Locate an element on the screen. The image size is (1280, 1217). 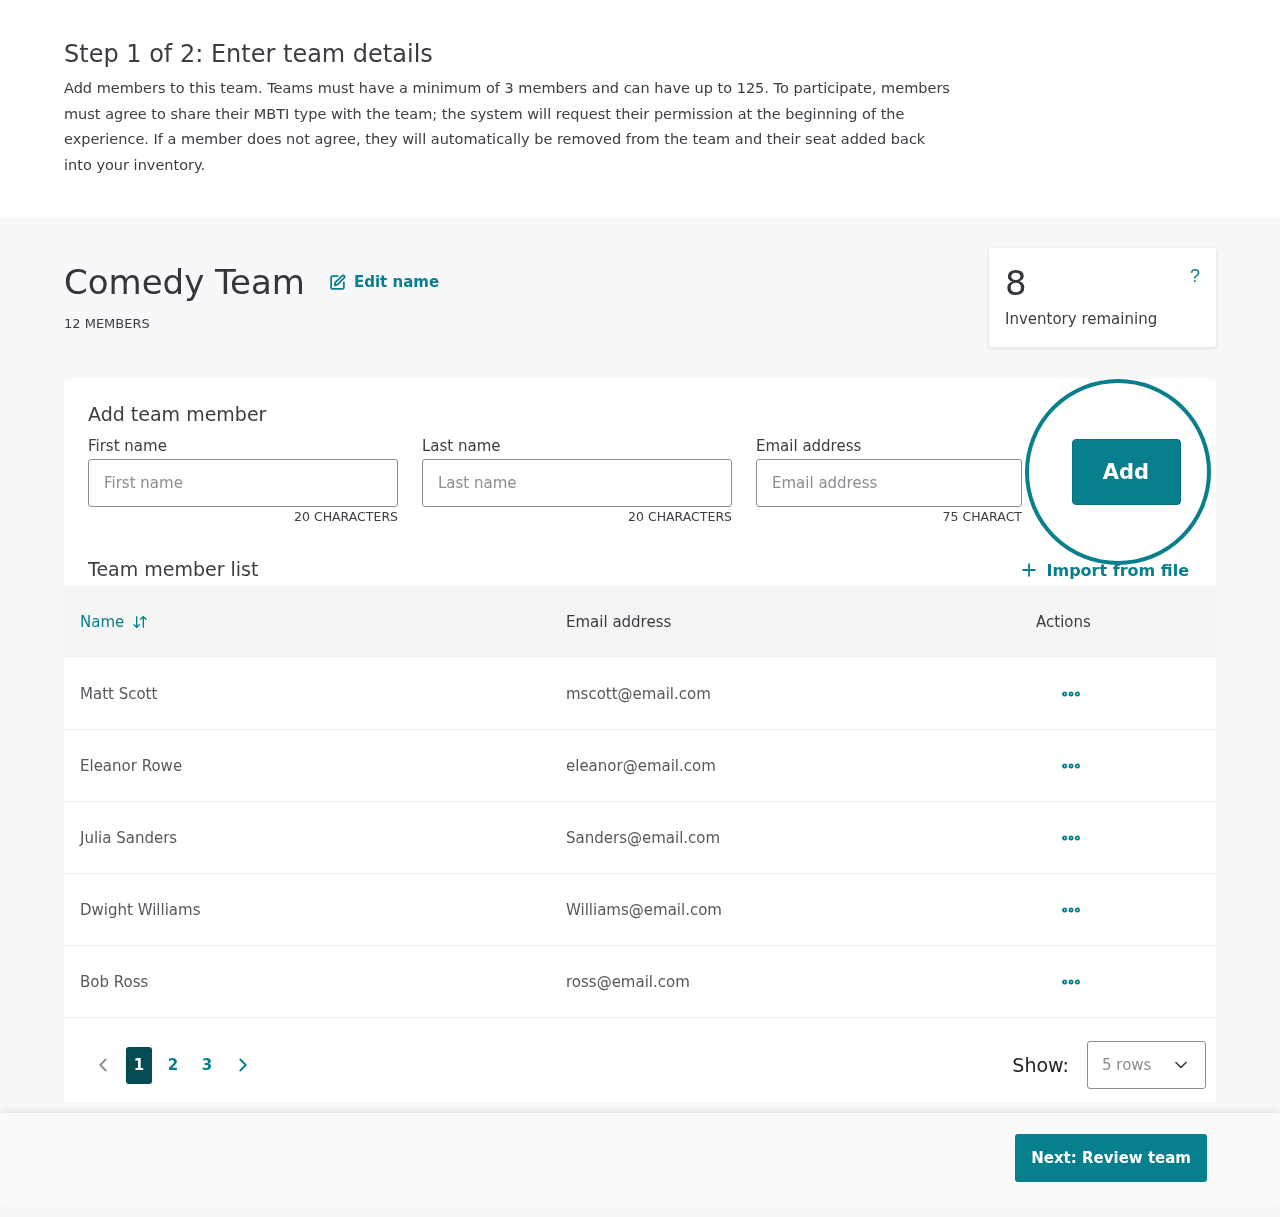
inventory-label: Inventory remaining is located at coordinates (1082, 319).